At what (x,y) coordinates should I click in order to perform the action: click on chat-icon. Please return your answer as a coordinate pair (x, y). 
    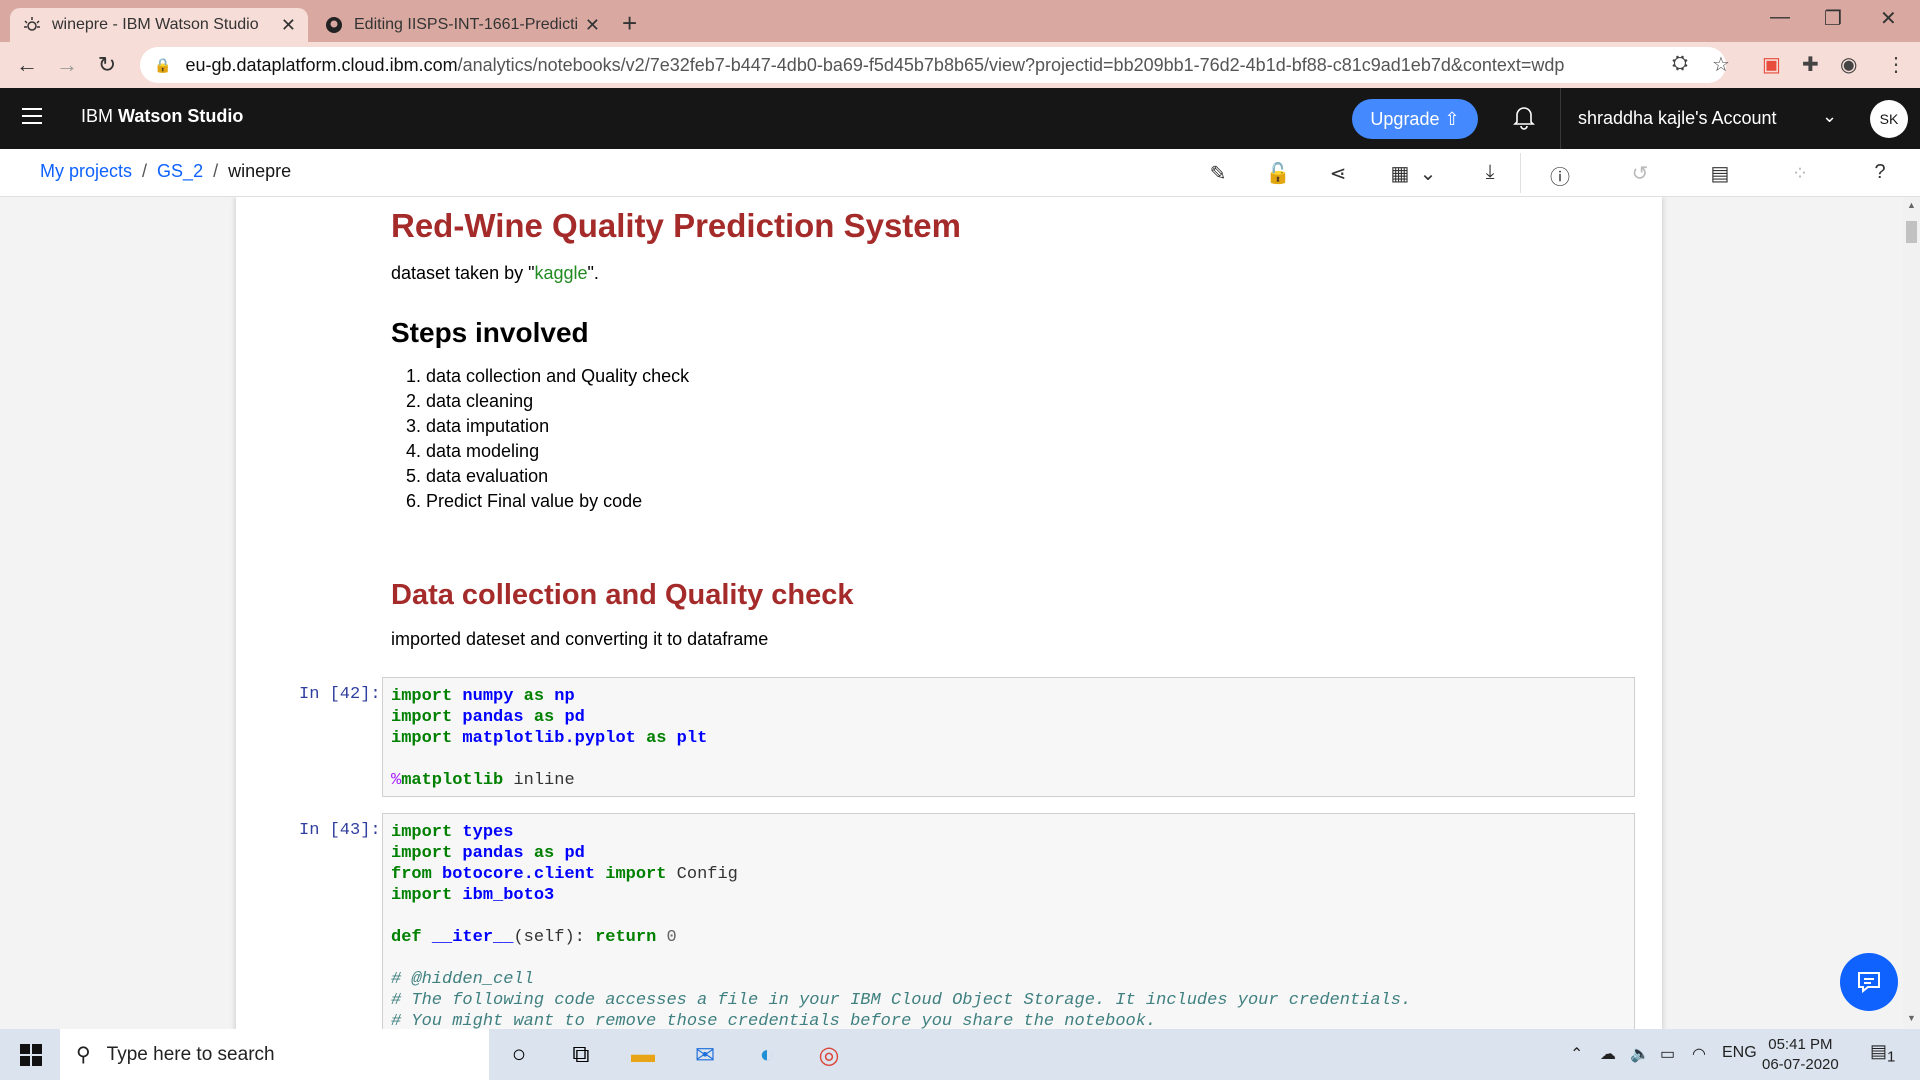
    Looking at the image, I should click on (1869, 983).